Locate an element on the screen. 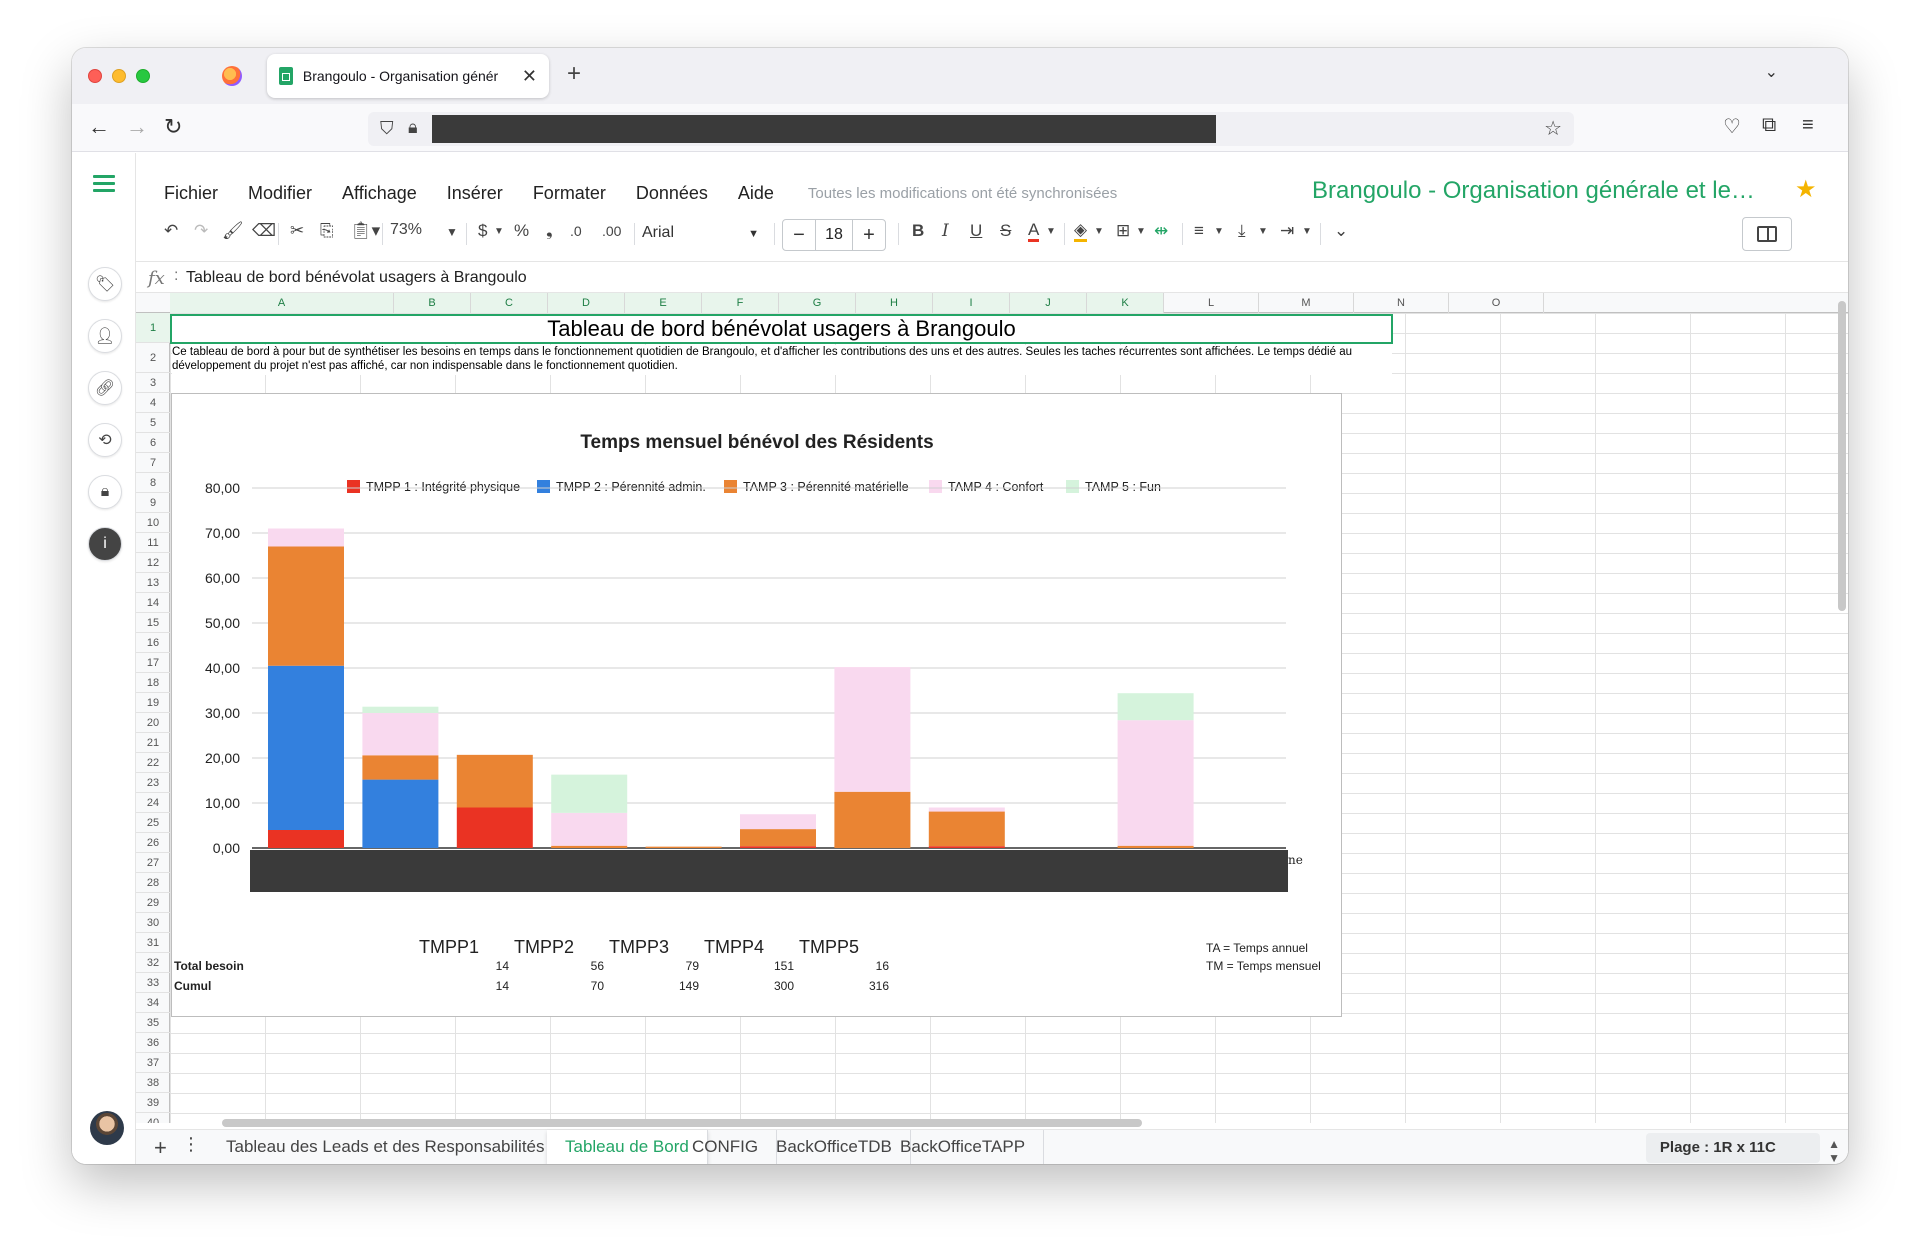  row-header: 11 is located at coordinates (153, 543).